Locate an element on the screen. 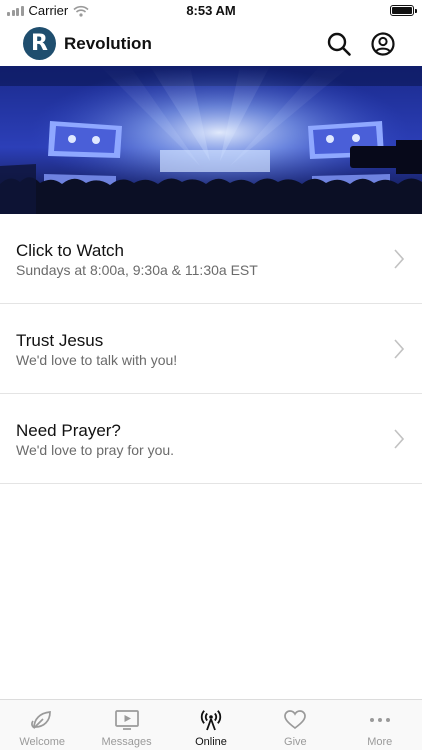  tab-label: Online is located at coordinates (211, 742).